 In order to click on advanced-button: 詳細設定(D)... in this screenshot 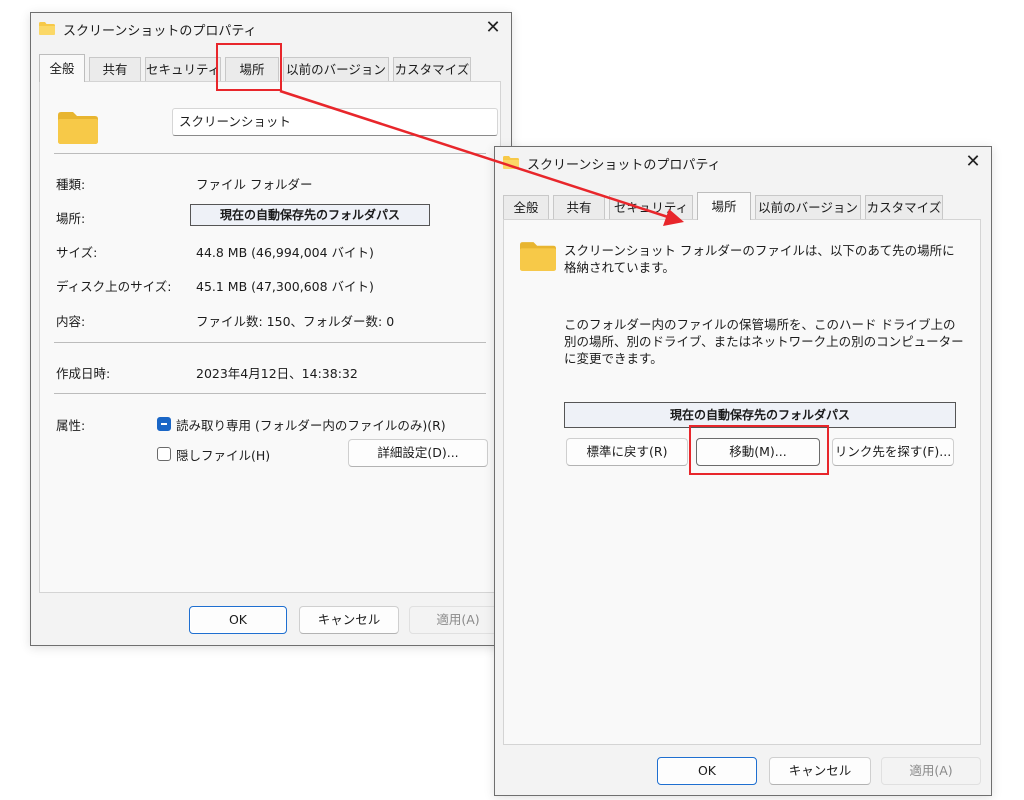, I will do `click(418, 453)`.